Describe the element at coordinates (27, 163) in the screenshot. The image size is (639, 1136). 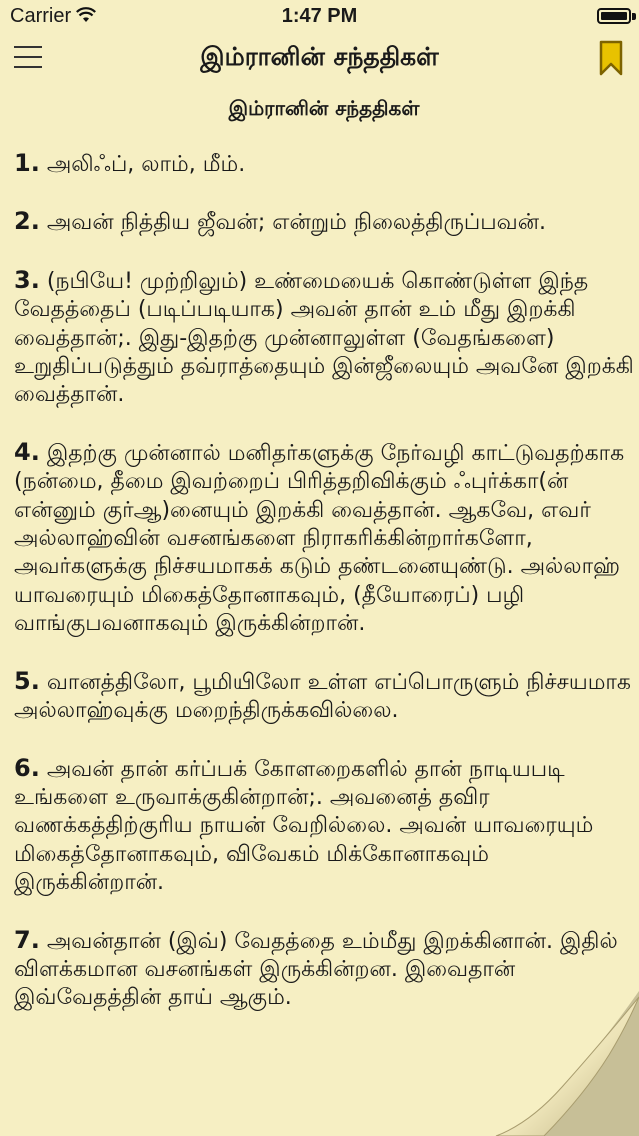
I see `verse-number: 1.` at that location.